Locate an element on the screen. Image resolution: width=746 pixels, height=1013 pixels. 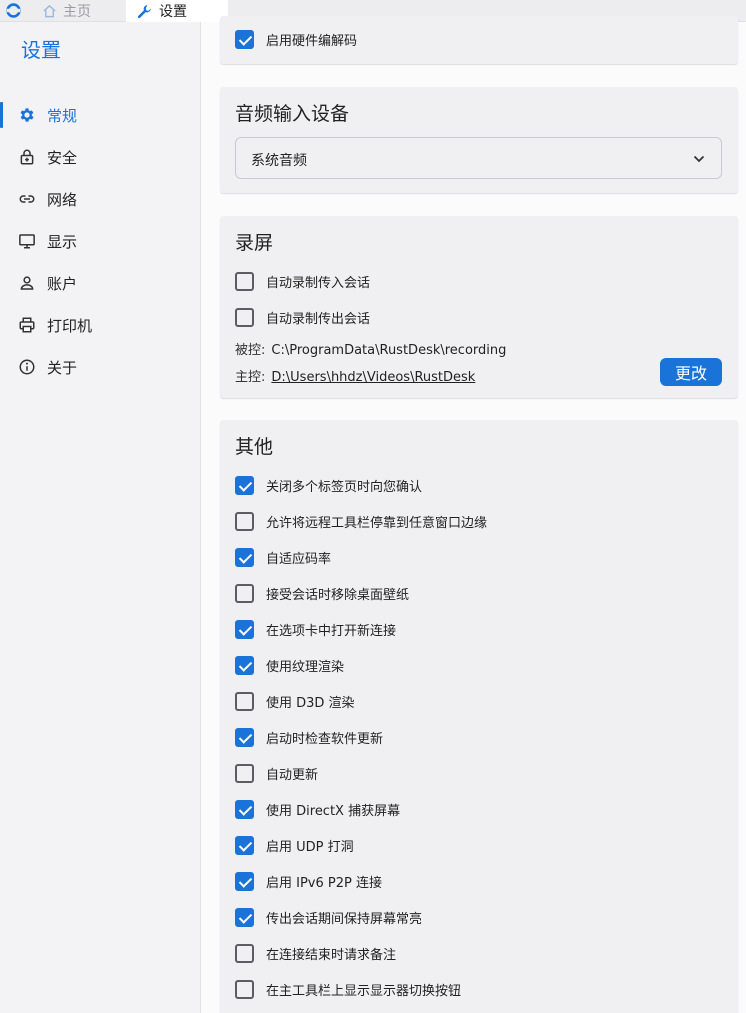
option-row: 自动更新 is located at coordinates (276, 773).